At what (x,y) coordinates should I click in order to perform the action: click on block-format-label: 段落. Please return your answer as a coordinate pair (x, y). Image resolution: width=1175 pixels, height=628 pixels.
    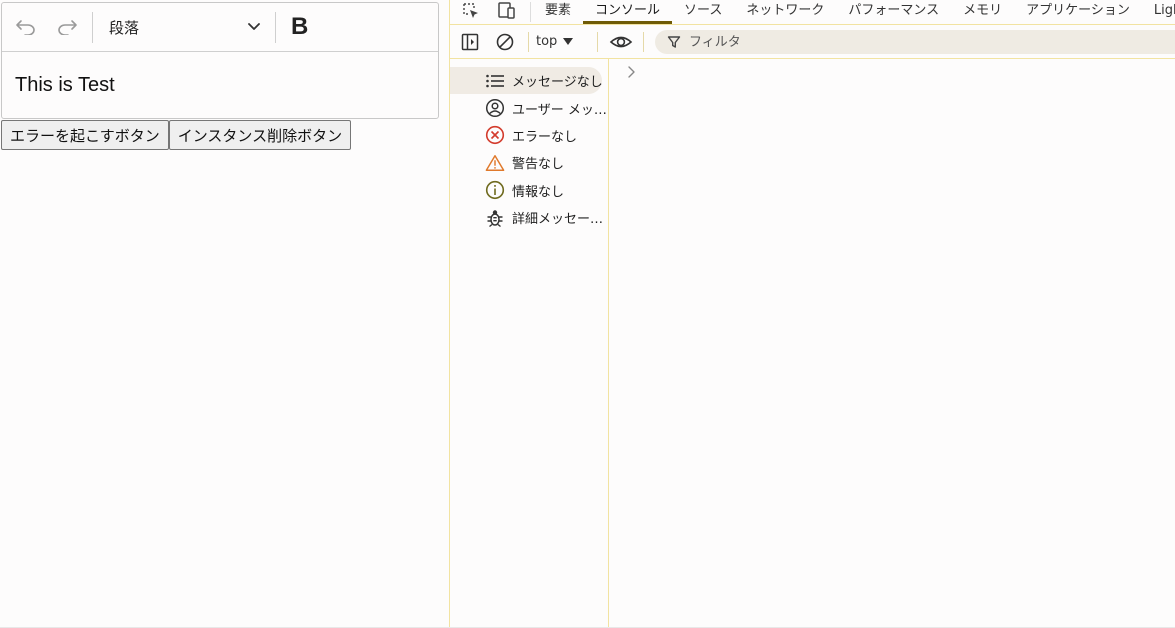
    Looking at the image, I should click on (124, 27).